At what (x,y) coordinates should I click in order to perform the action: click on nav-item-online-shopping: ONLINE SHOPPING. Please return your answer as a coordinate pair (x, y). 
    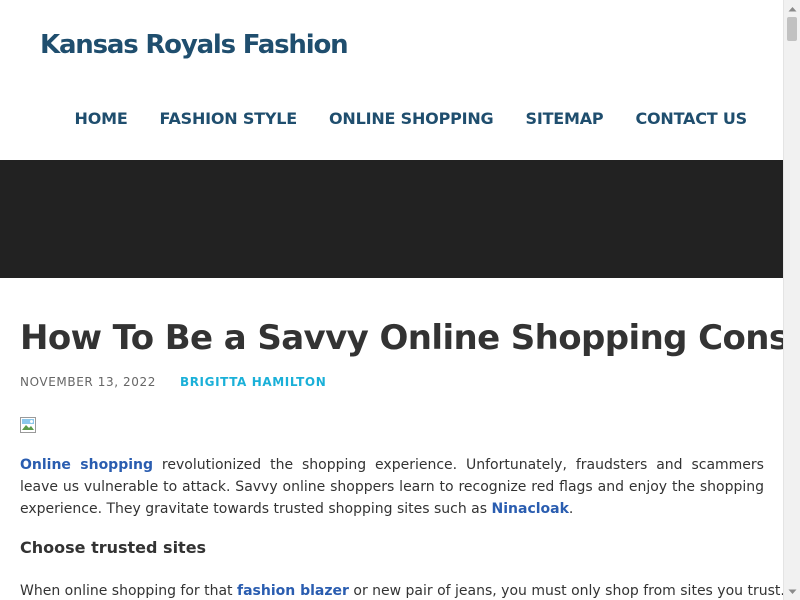
    Looking at the image, I should click on (411, 118).